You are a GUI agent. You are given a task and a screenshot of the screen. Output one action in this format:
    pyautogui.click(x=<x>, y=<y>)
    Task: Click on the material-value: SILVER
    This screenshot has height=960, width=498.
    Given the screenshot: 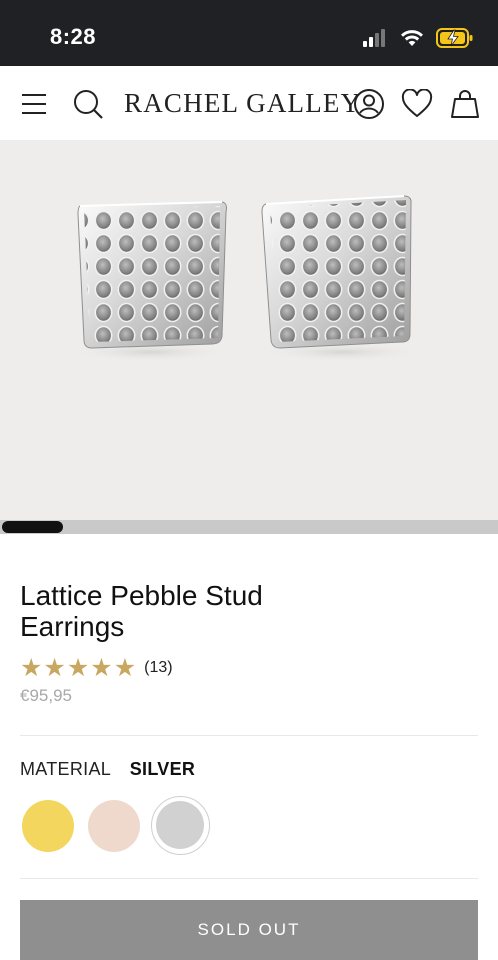 What is the action you would take?
    pyautogui.click(x=162, y=769)
    